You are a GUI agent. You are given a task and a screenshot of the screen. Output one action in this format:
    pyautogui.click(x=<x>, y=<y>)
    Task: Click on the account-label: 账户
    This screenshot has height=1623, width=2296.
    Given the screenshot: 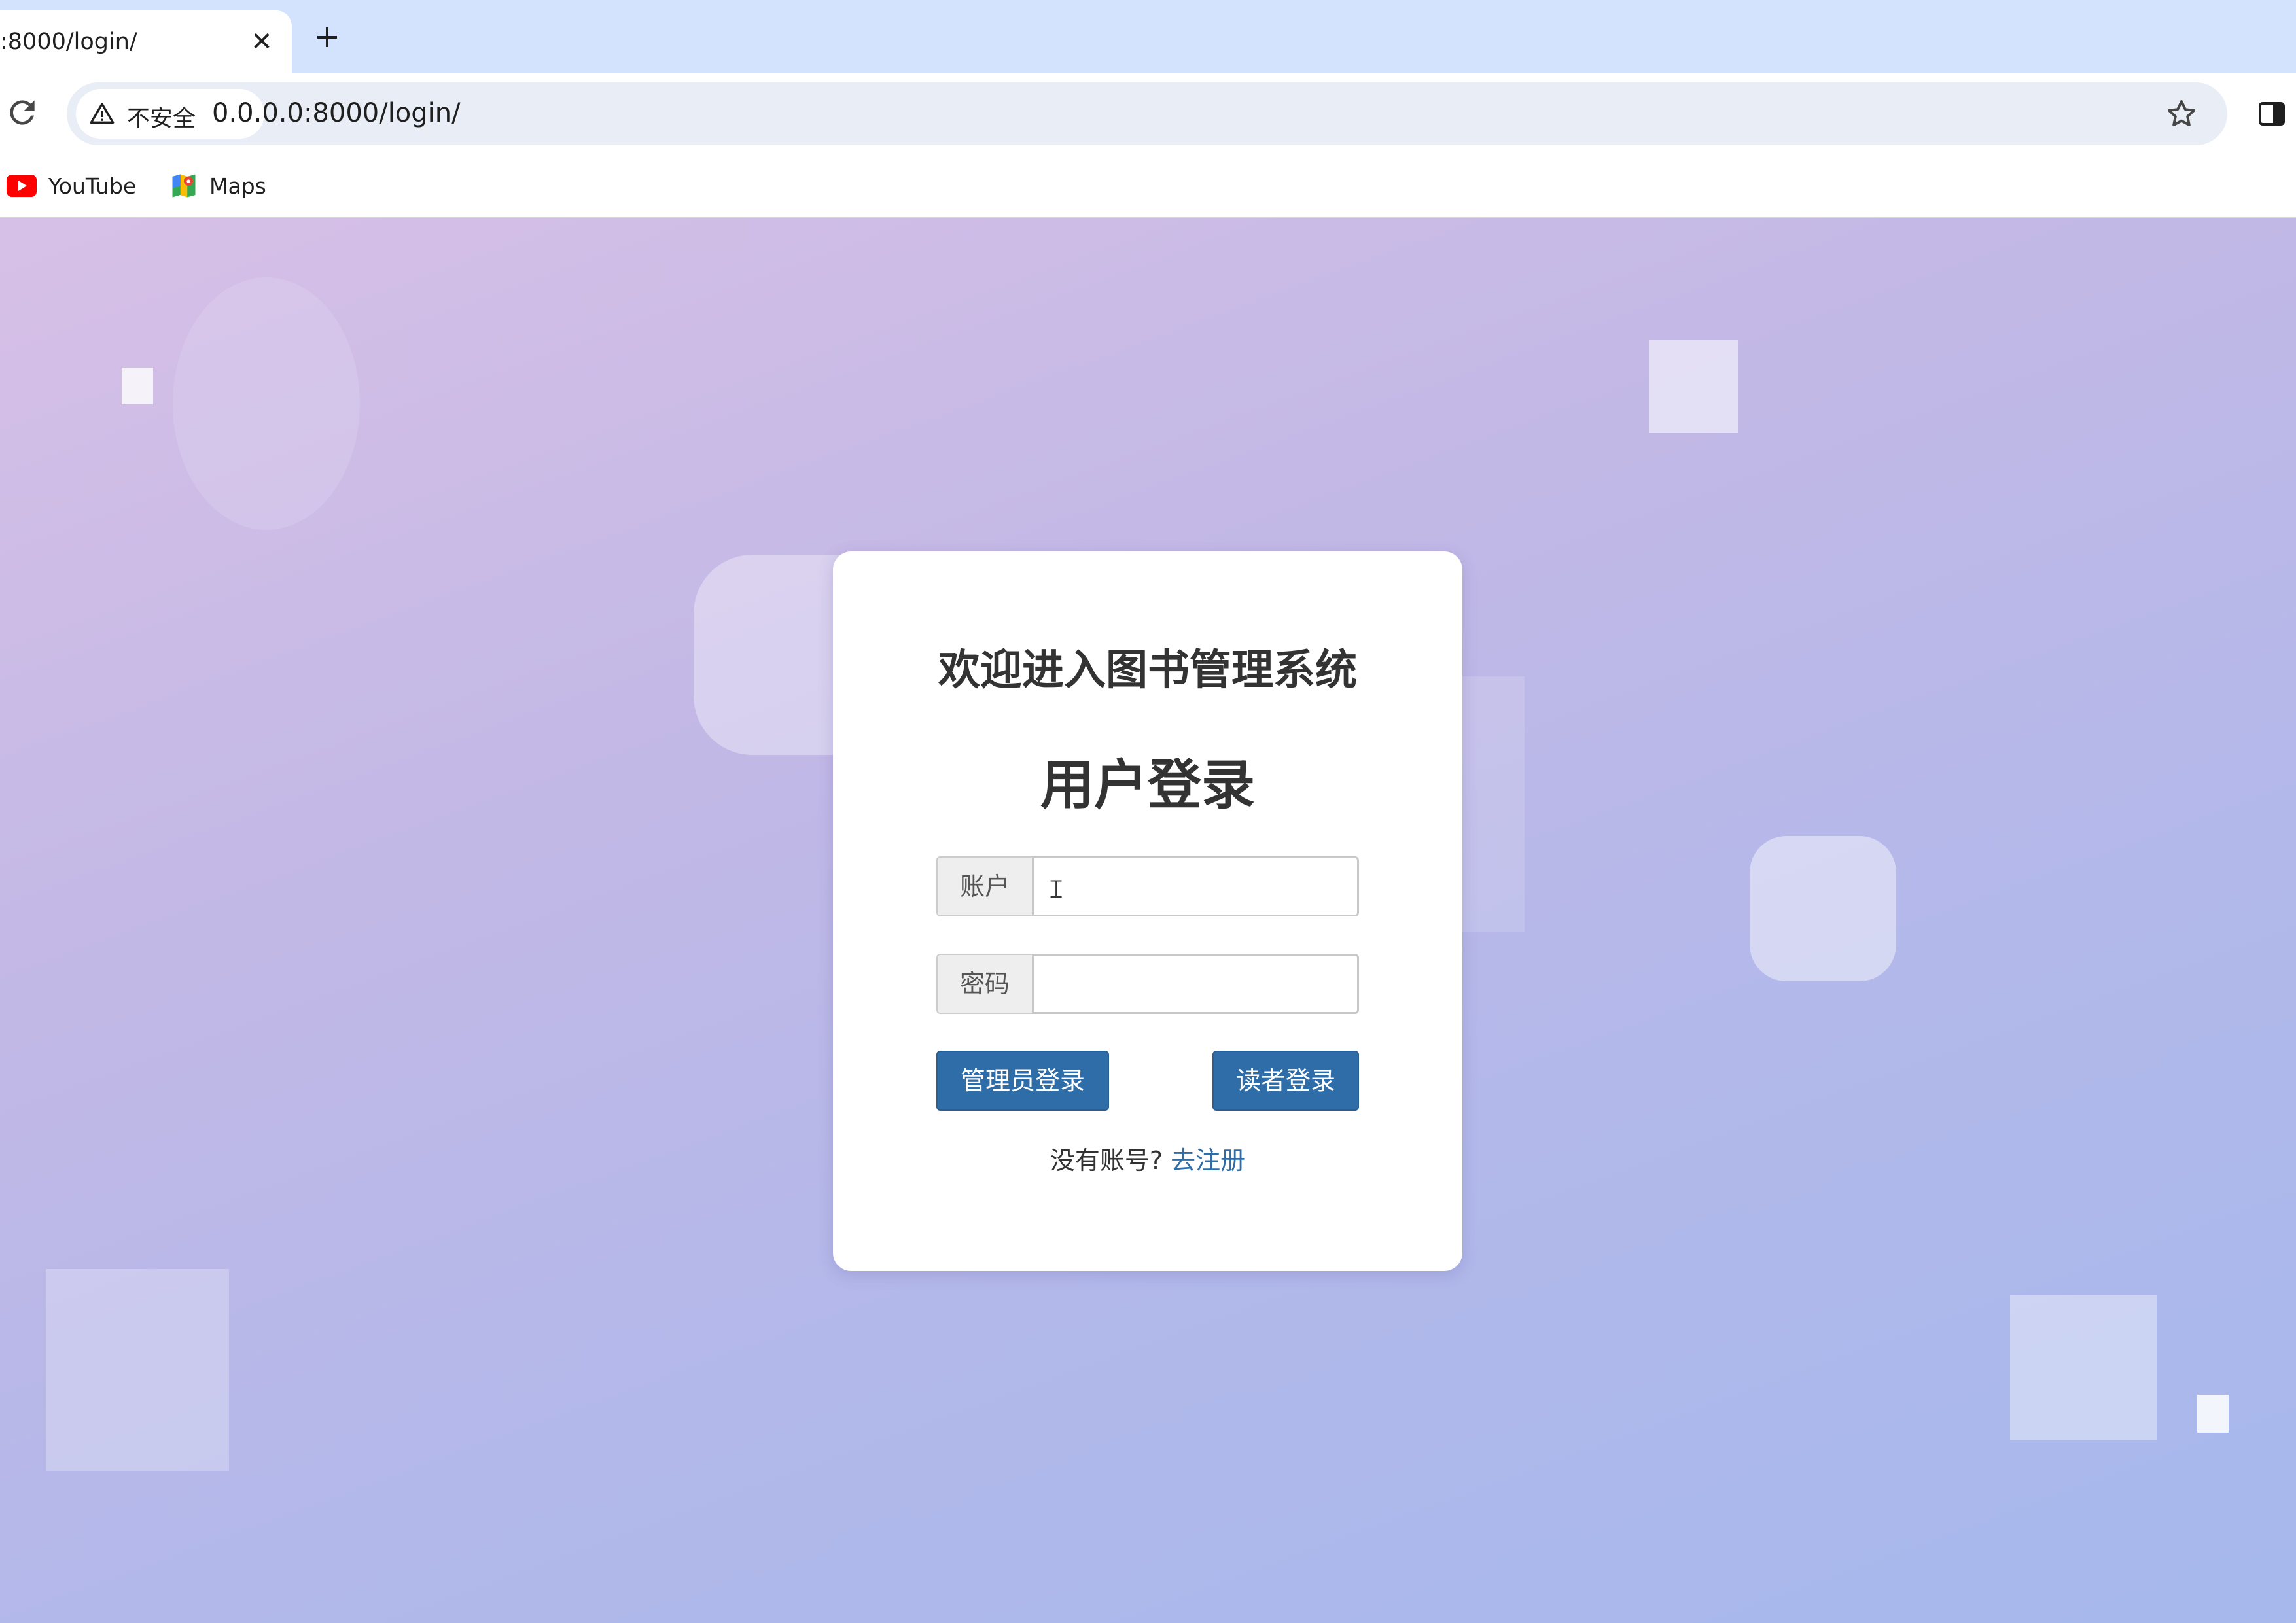 What is the action you would take?
    pyautogui.click(x=984, y=886)
    